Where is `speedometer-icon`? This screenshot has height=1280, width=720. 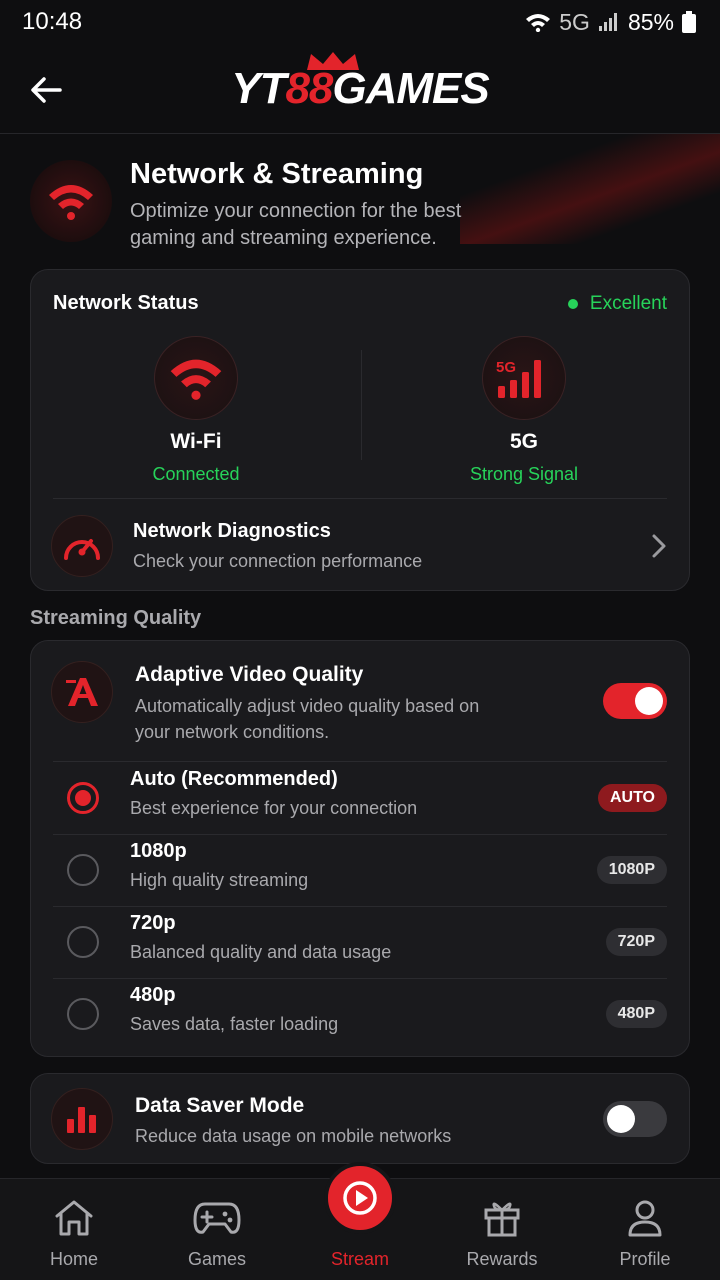 speedometer-icon is located at coordinates (82, 549).